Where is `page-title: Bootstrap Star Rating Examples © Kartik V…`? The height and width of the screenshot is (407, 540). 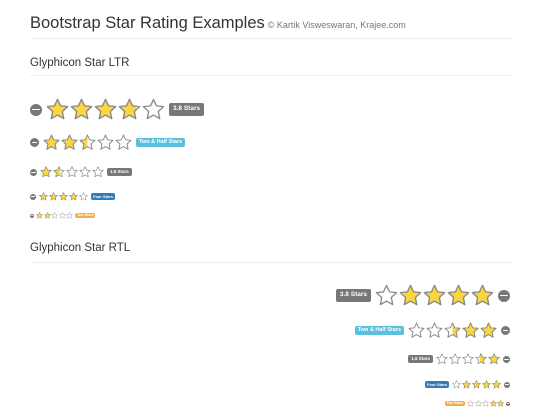 page-title: Bootstrap Star Rating Examples © Kartik V… is located at coordinates (218, 23).